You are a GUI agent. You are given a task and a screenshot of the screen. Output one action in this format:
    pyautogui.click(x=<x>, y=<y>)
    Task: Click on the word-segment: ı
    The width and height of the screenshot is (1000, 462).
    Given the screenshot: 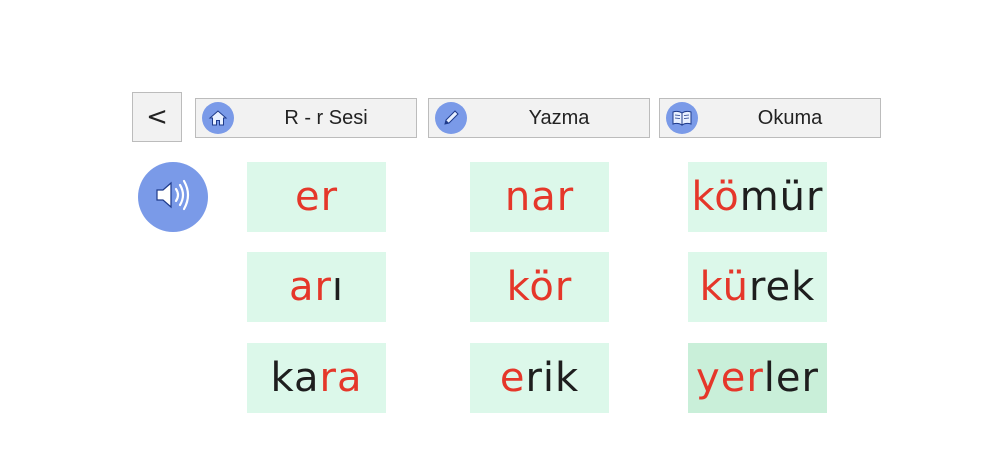 What is the action you would take?
    pyautogui.click(x=338, y=287)
    